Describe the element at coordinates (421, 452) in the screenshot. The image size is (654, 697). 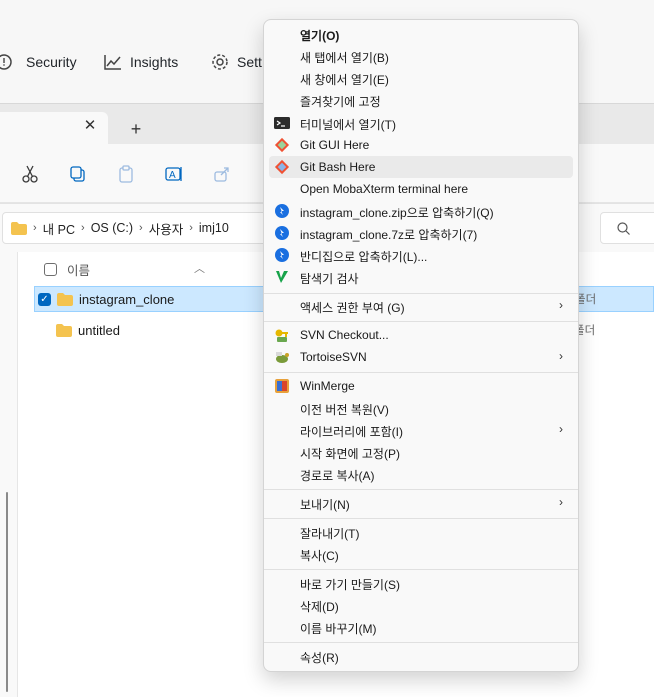
I see `menu-item-pin-start: 시작 화면에 고정(P)` at that location.